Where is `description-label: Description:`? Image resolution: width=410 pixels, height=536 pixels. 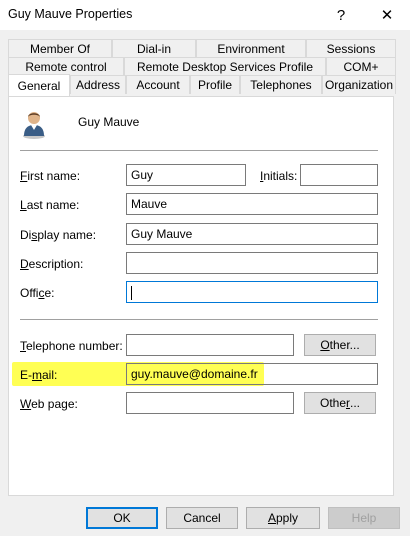
description-label: Description: is located at coordinates (52, 264).